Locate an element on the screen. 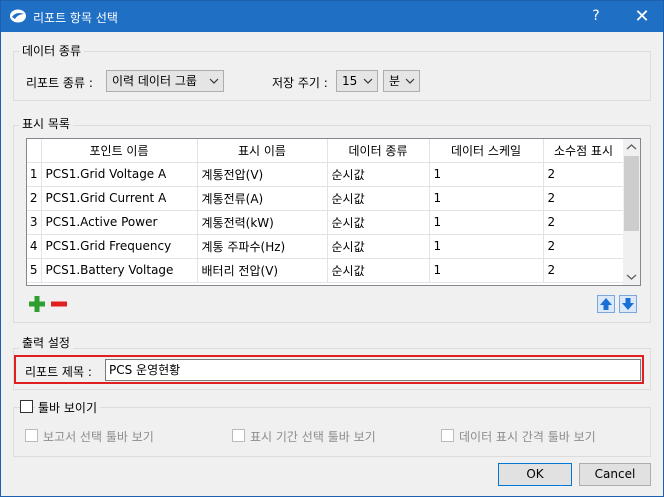 Image resolution: width=664 pixels, height=497 pixels. title-bar: 리포트 항목 선택 ? ✕ is located at coordinates (332, 16).